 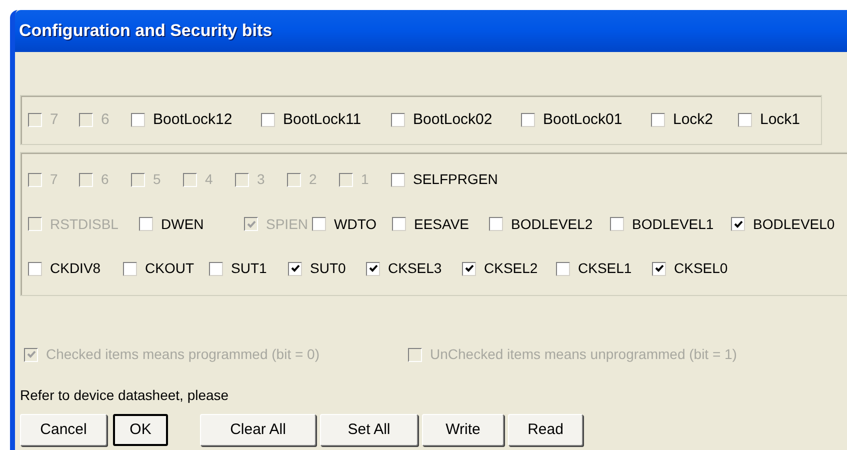 What do you see at coordinates (183, 354) in the screenshot?
I see `checkbox-label: Checked items means programmed (bit = 0)` at bounding box center [183, 354].